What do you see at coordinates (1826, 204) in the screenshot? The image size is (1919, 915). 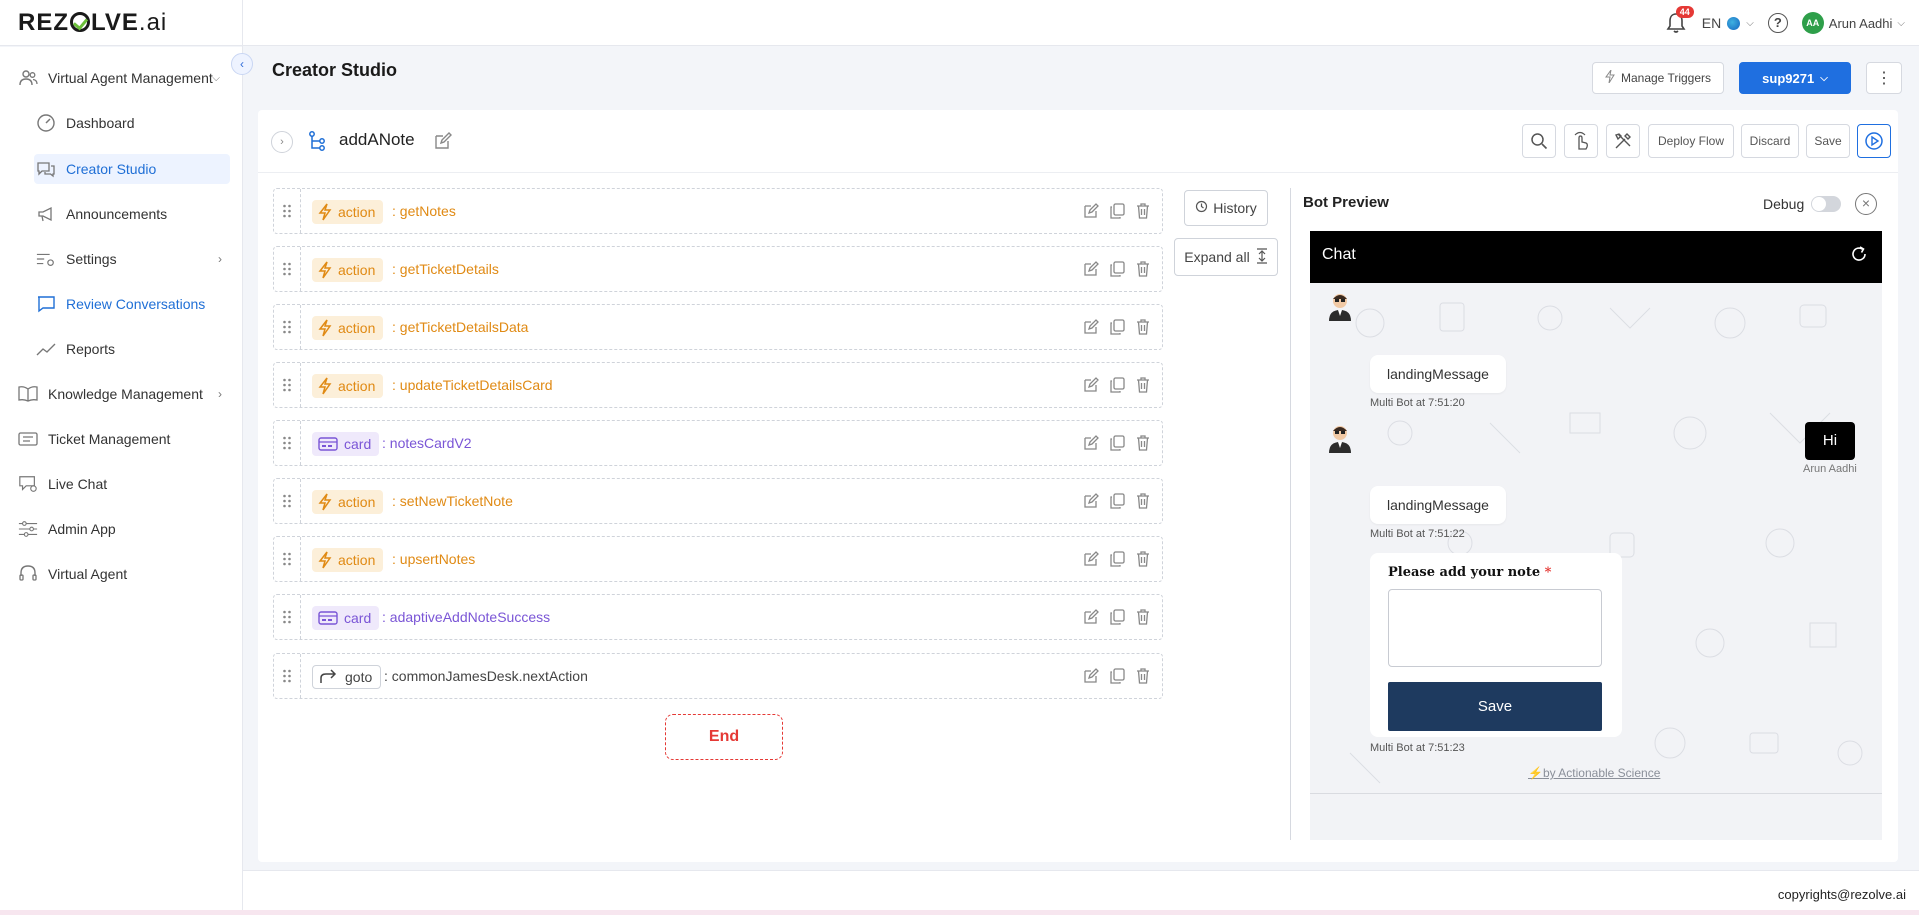 I see `debug-toggle` at bounding box center [1826, 204].